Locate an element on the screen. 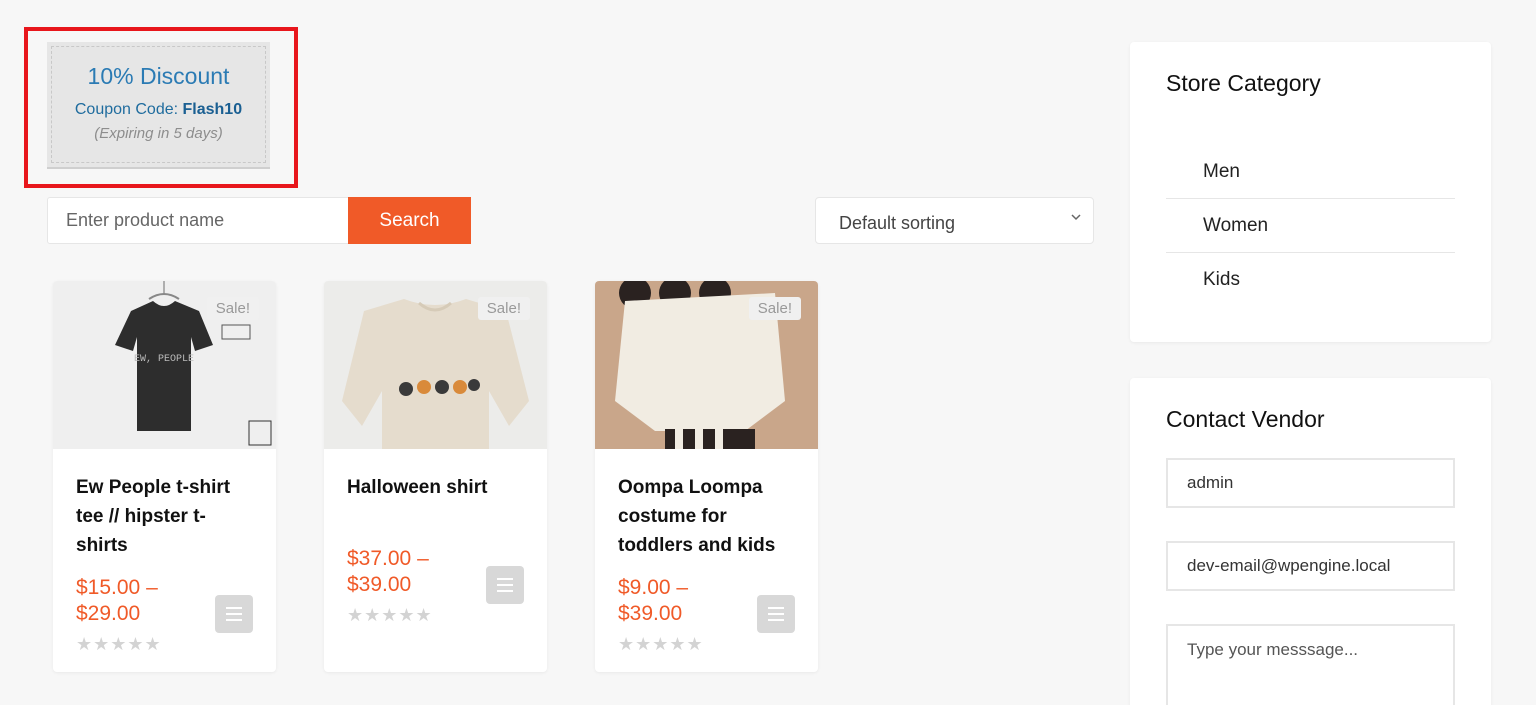 The image size is (1536, 705). name-field is located at coordinates (1310, 483).